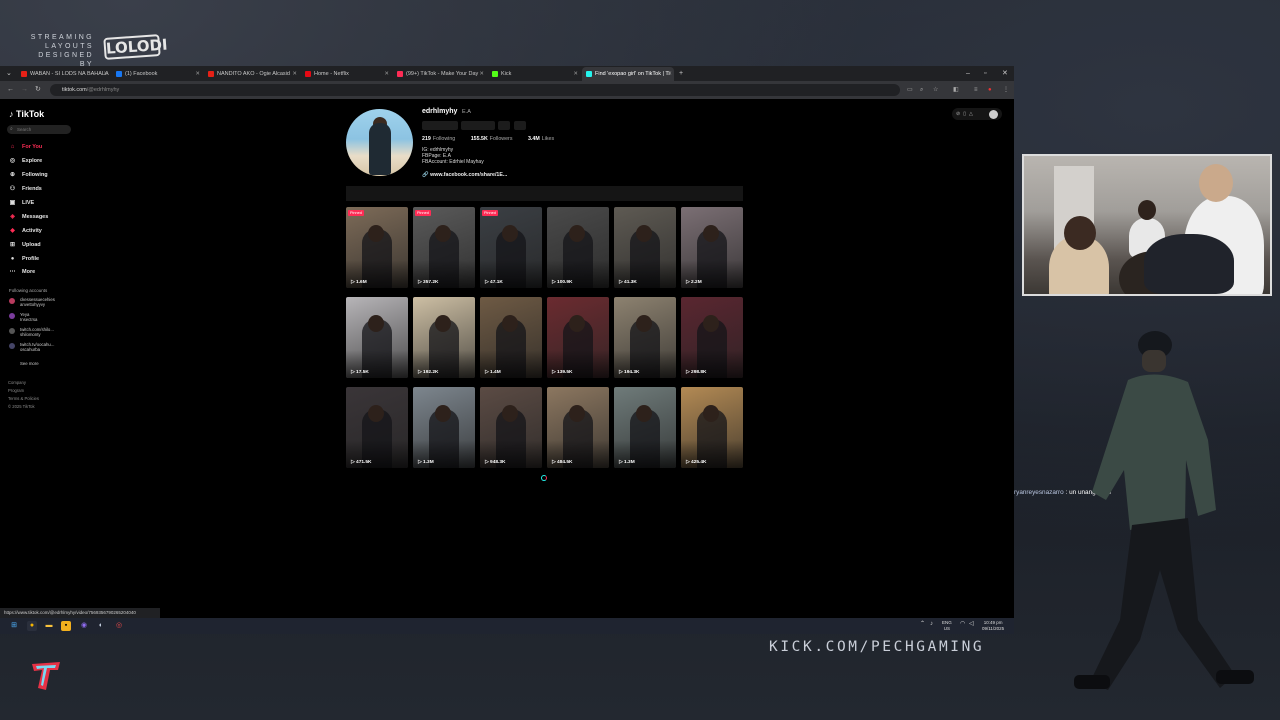 This screenshot has width=1280, height=720. What do you see at coordinates (23, 398) in the screenshot?
I see `footer-link: Terms & Policies` at bounding box center [23, 398].